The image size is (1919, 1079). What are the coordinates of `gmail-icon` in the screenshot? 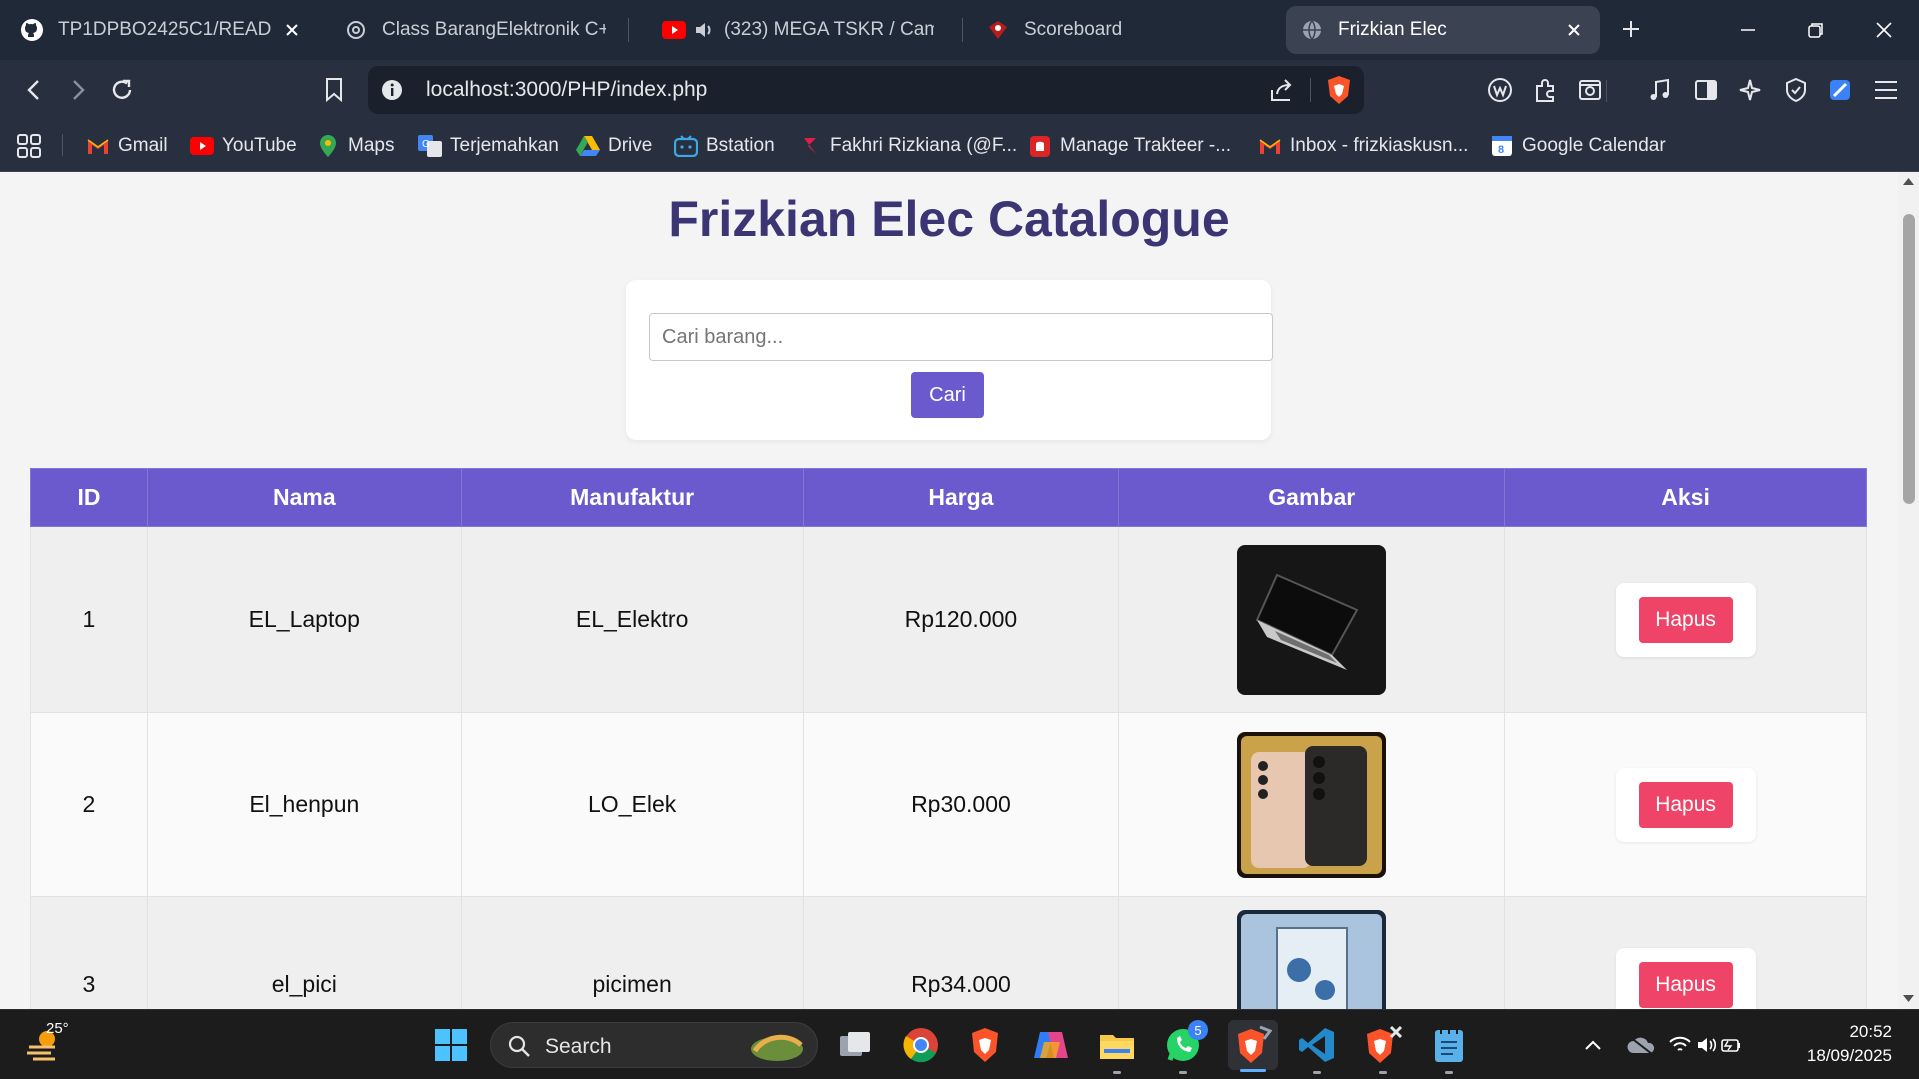 It's located at (98, 146).